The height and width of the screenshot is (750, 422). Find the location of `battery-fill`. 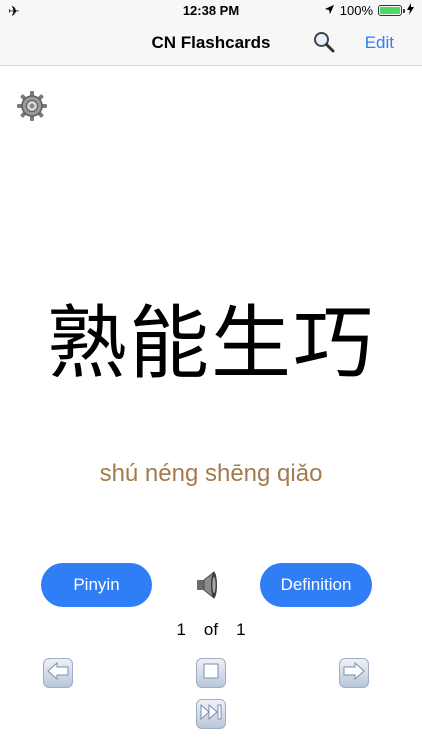

battery-fill is located at coordinates (390, 10).